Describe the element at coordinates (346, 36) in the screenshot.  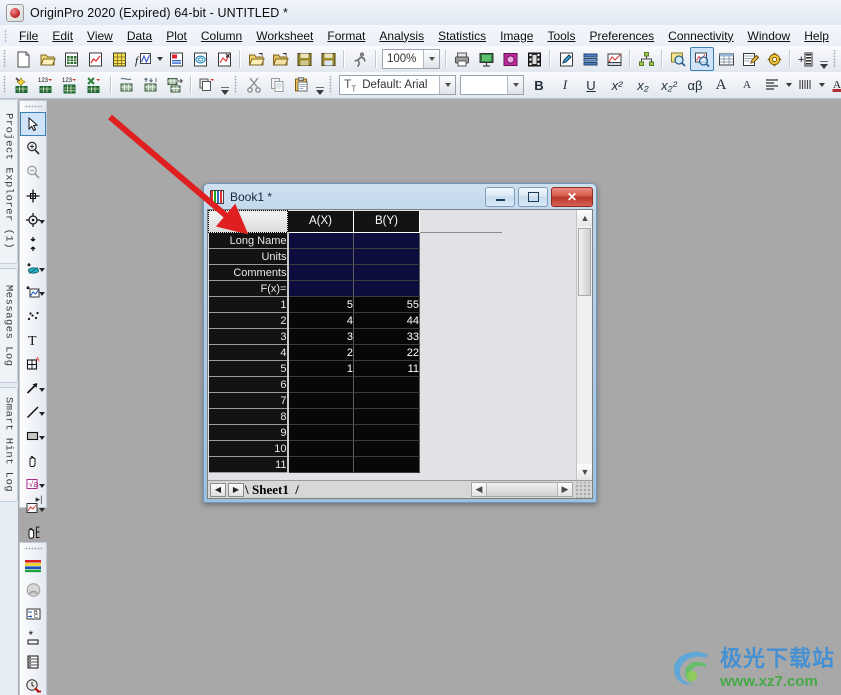
I see `menu-format: Format` at that location.